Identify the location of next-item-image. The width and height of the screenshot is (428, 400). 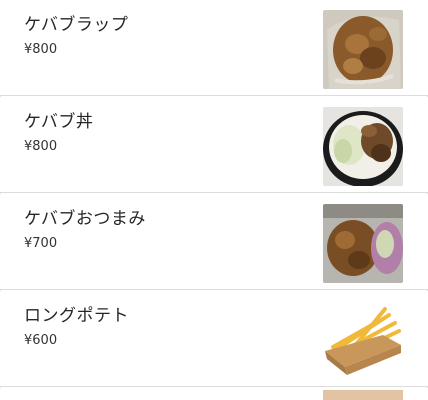
(363, 395).